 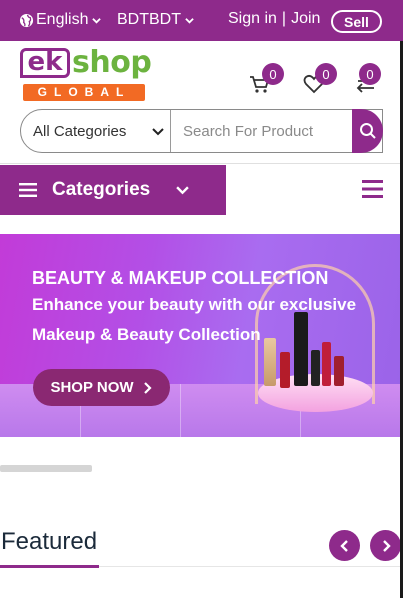 I want to click on featured-prev-button, so click(x=344, y=545).